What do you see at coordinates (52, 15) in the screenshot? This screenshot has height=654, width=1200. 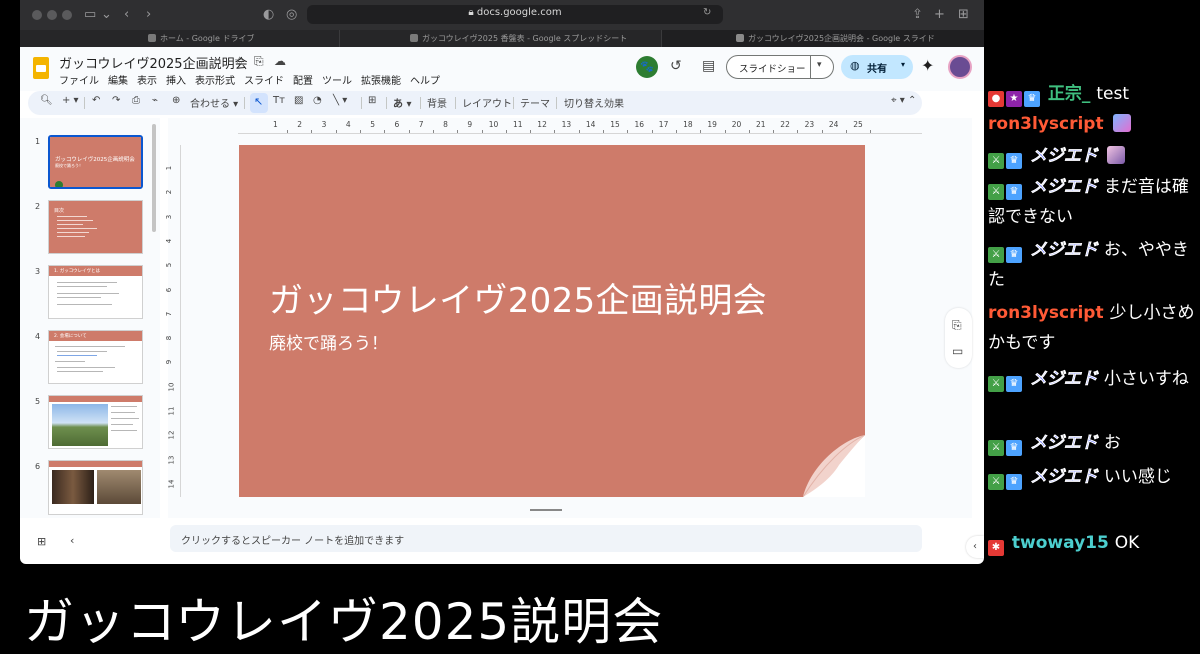 I see `minimize-window-button` at bounding box center [52, 15].